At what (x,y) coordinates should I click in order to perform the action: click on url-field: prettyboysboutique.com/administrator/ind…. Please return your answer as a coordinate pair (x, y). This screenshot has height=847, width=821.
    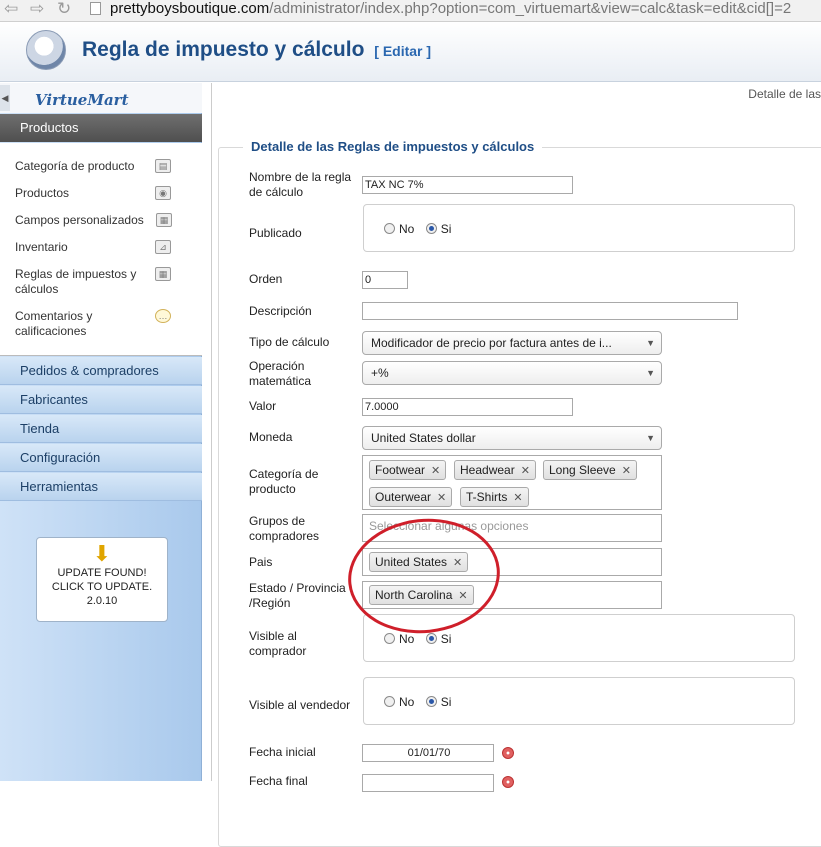
    Looking at the image, I should click on (450, 9).